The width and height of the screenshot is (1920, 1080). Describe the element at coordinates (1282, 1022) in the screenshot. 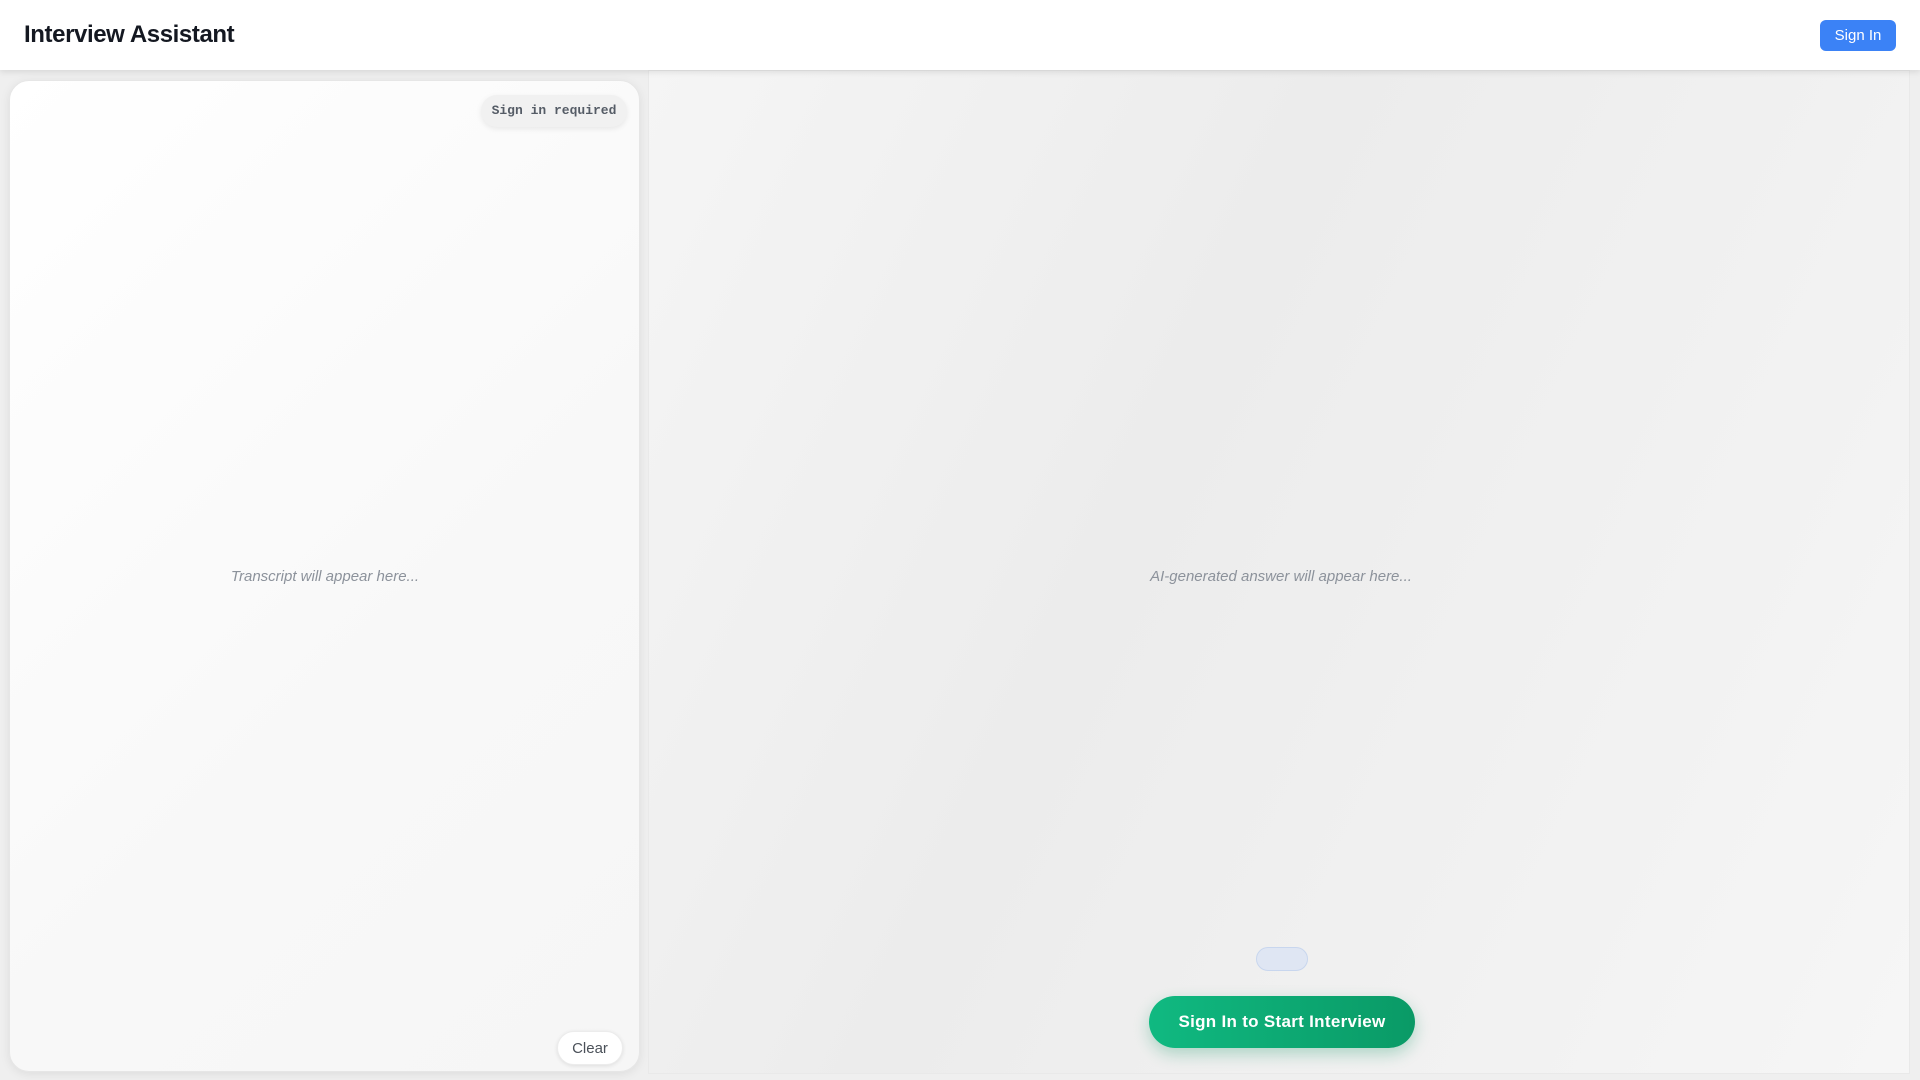

I see `start-interview-button: Sign In to Start Interview` at that location.